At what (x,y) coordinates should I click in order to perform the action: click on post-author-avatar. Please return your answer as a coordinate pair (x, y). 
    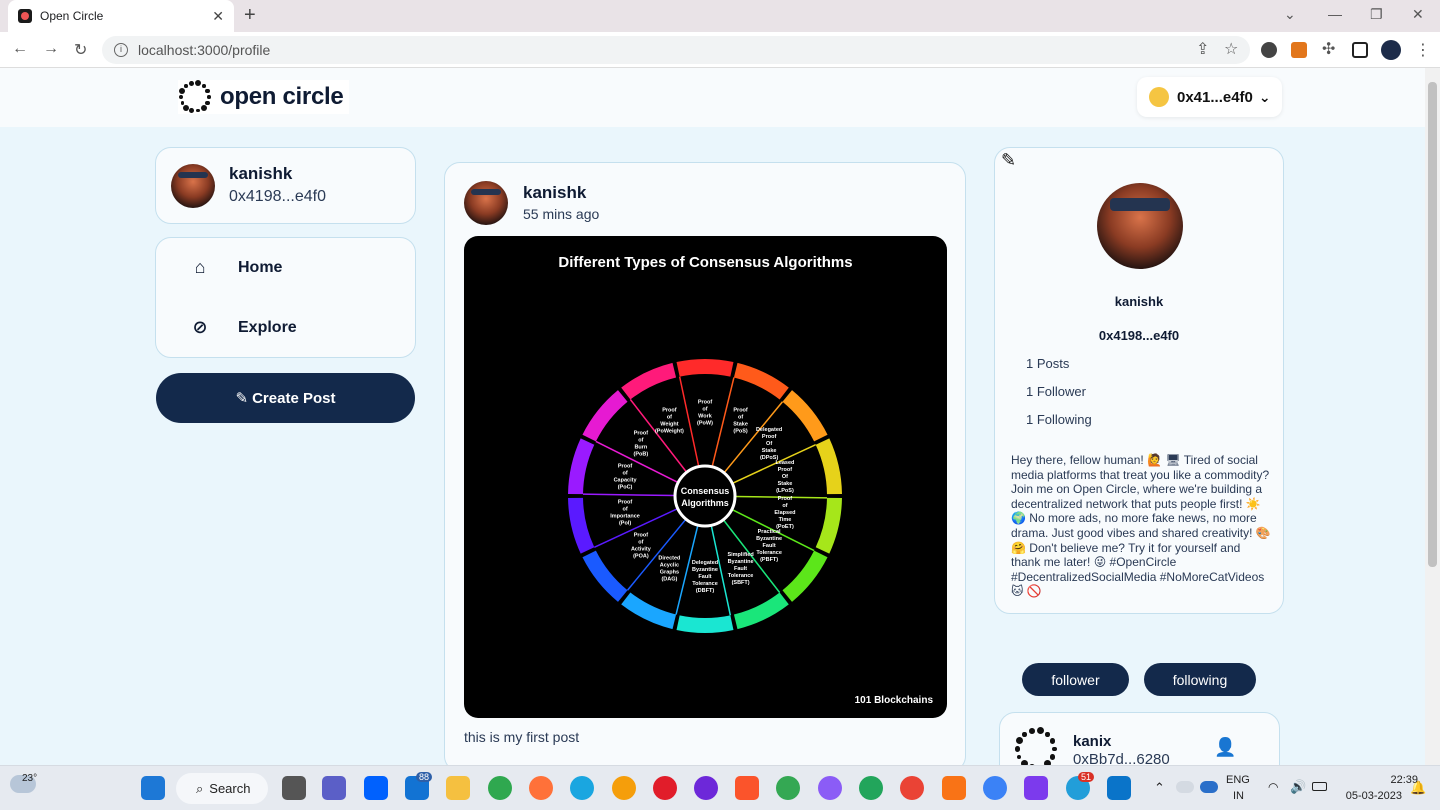
    Looking at the image, I should click on (486, 203).